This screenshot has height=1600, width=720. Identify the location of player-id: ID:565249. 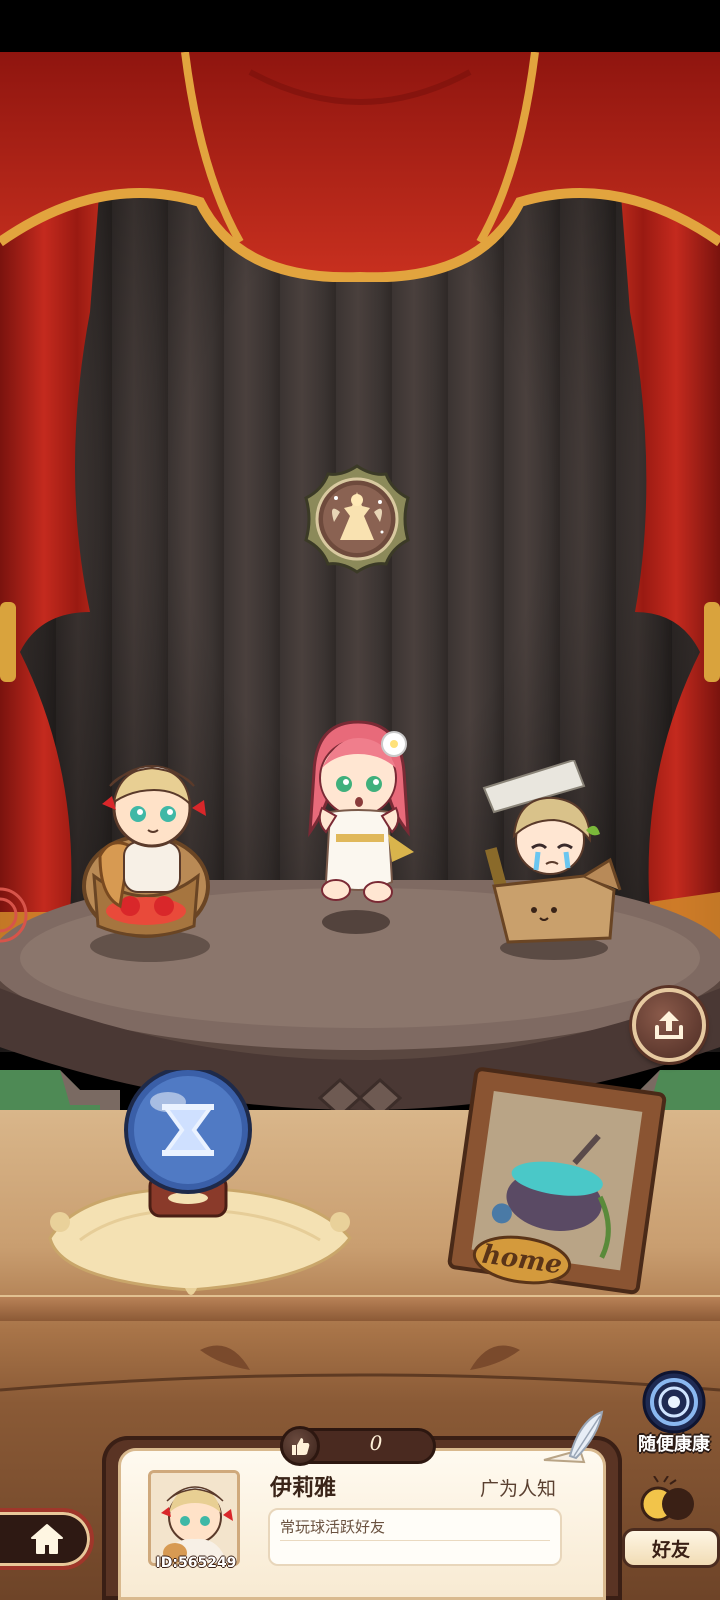
(196, 1563).